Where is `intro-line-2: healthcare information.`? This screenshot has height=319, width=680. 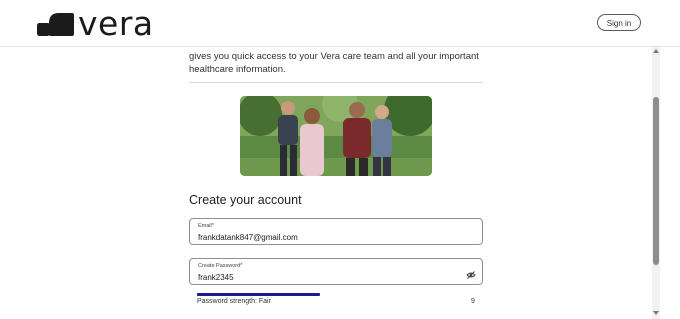 intro-line-2: healthcare information. is located at coordinates (237, 69).